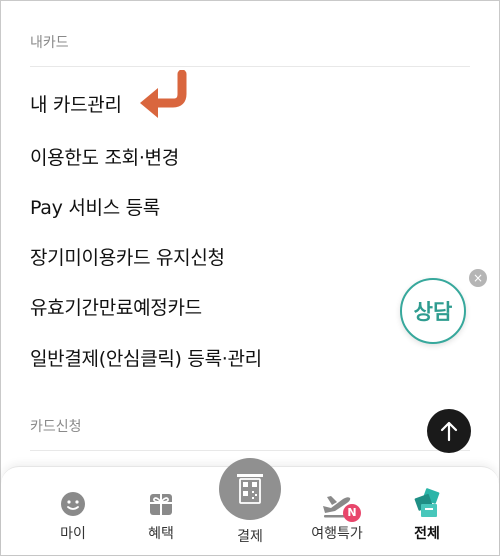  What do you see at coordinates (73, 504) in the screenshot?
I see `smiley-icon` at bounding box center [73, 504].